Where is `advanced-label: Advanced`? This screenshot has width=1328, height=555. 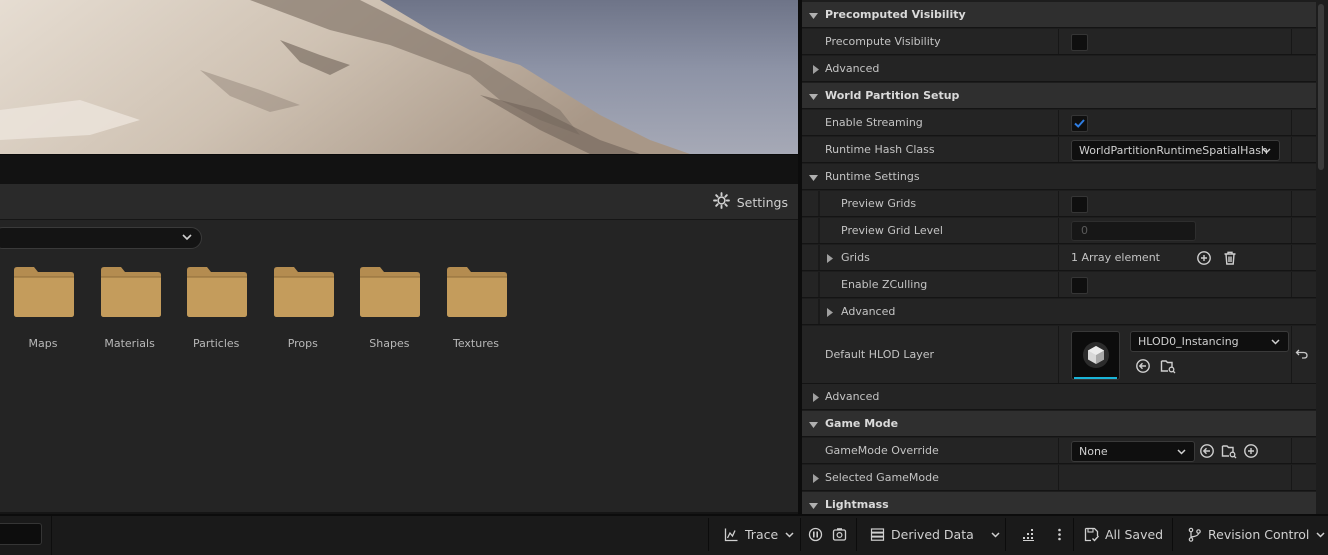
advanced-label: Advanced is located at coordinates (852, 396).